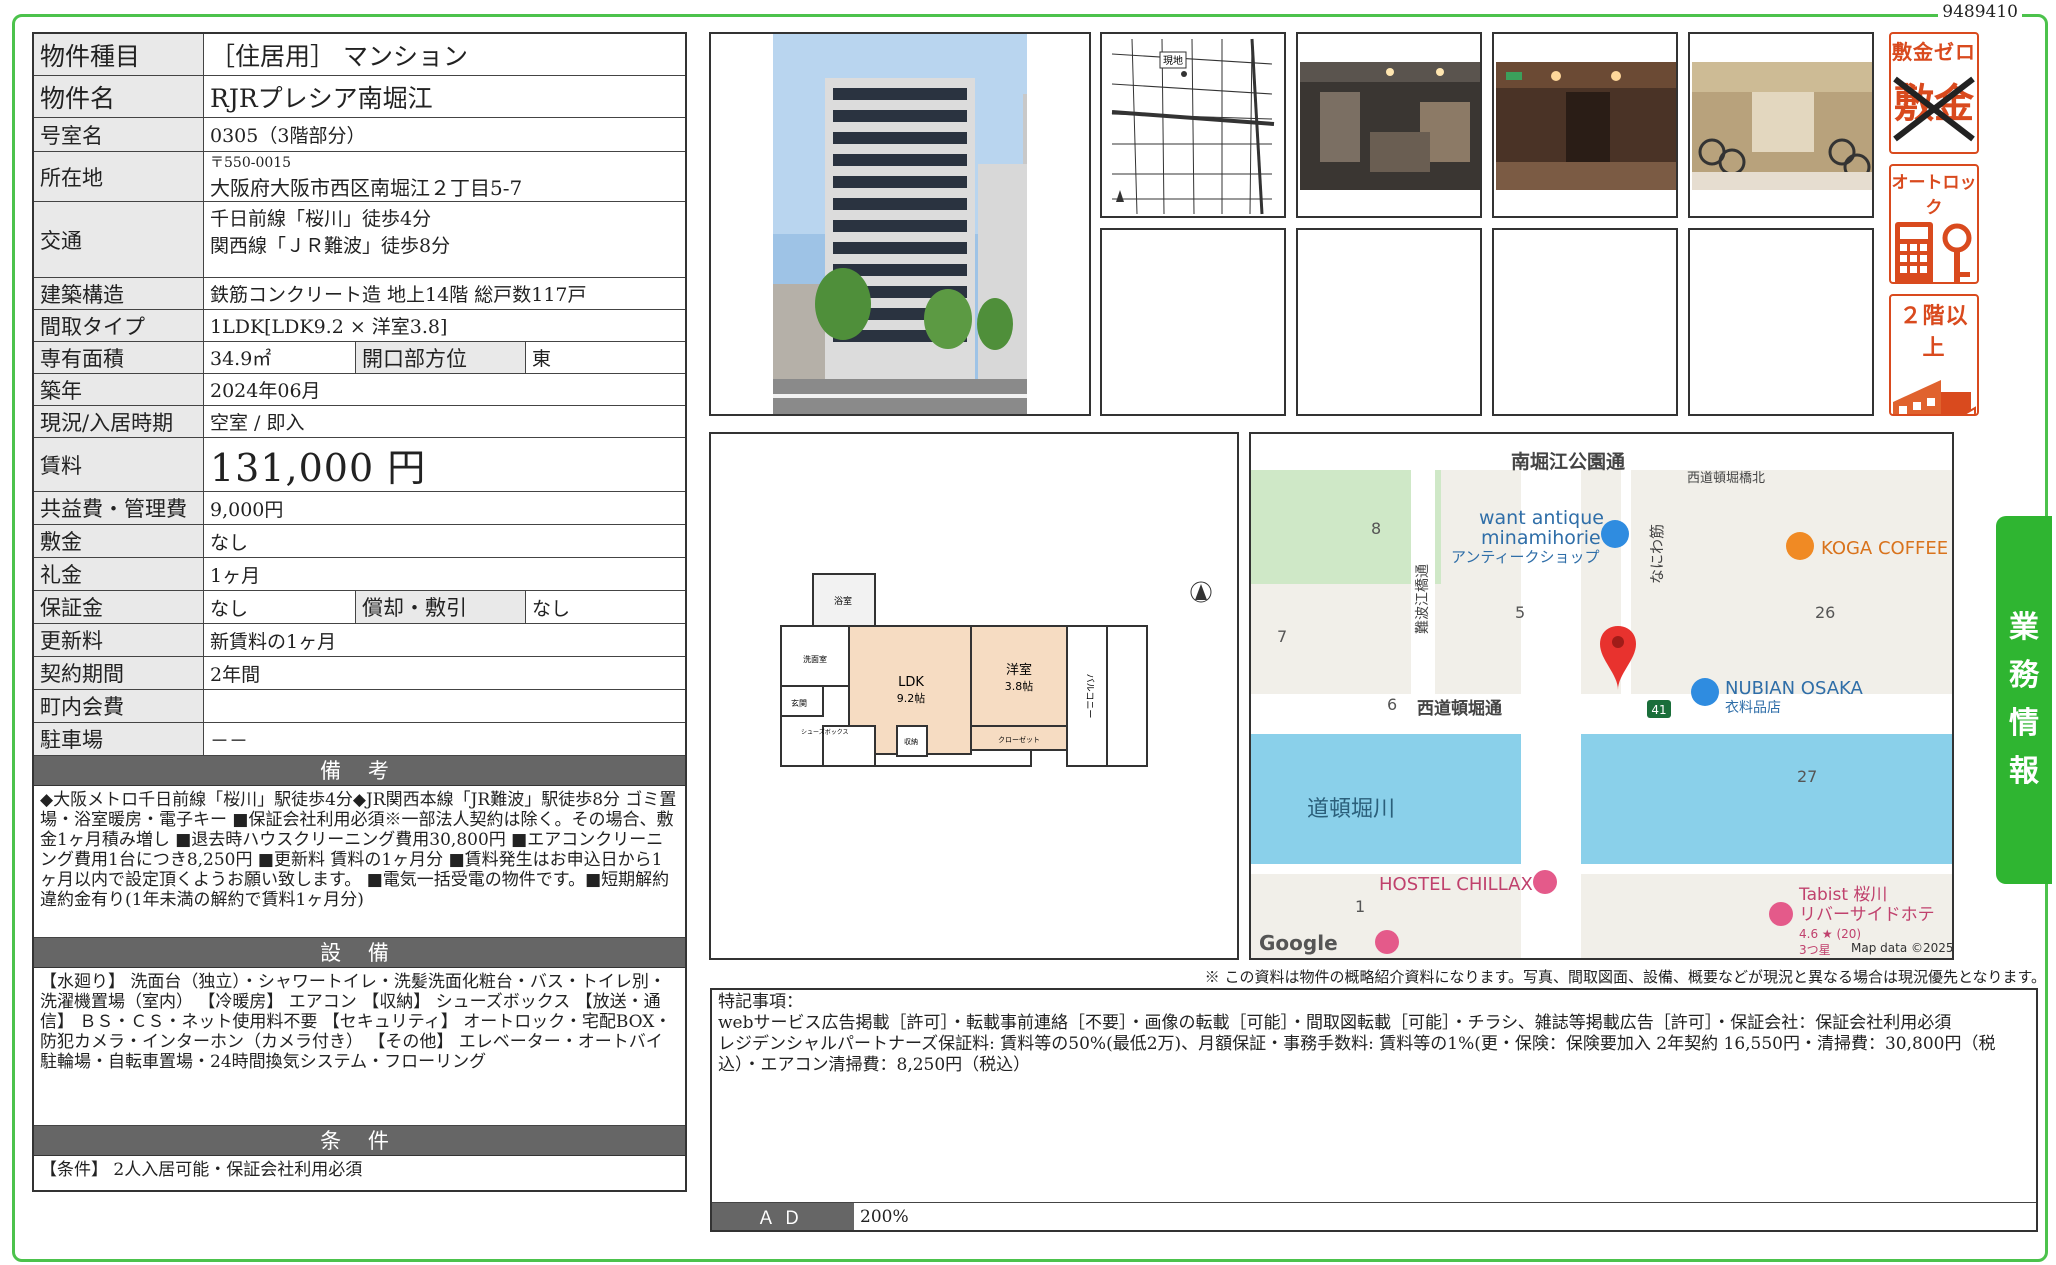 This screenshot has width=2056, height=1265. What do you see at coordinates (1753, 708) in the screenshot?
I see `map-shop2-desc: 衣料品店` at bounding box center [1753, 708].